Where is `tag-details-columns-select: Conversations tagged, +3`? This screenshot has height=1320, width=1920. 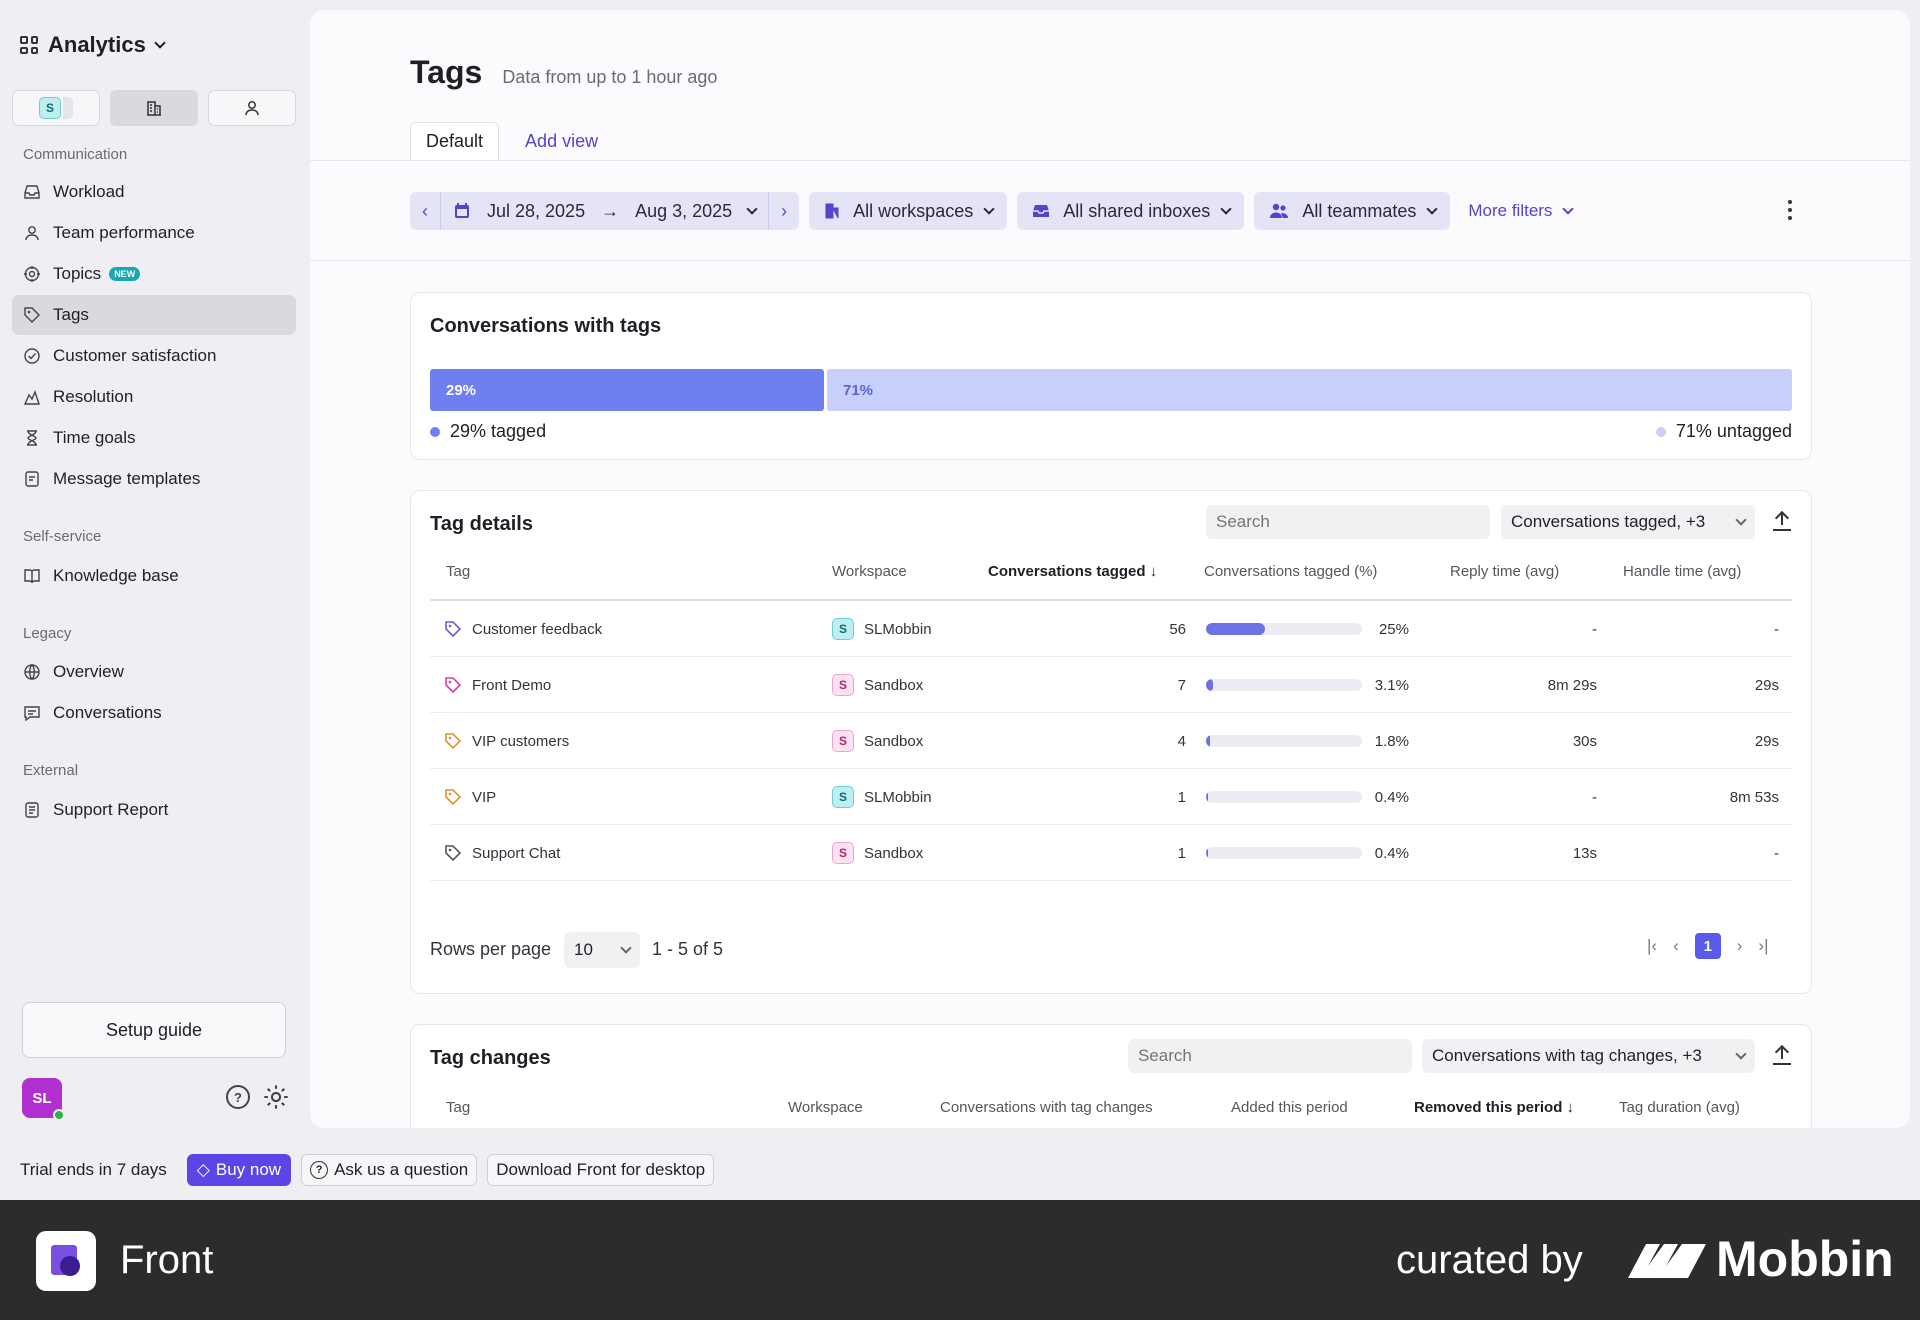
tag-details-columns-select: Conversations tagged, +3 is located at coordinates (1628, 522).